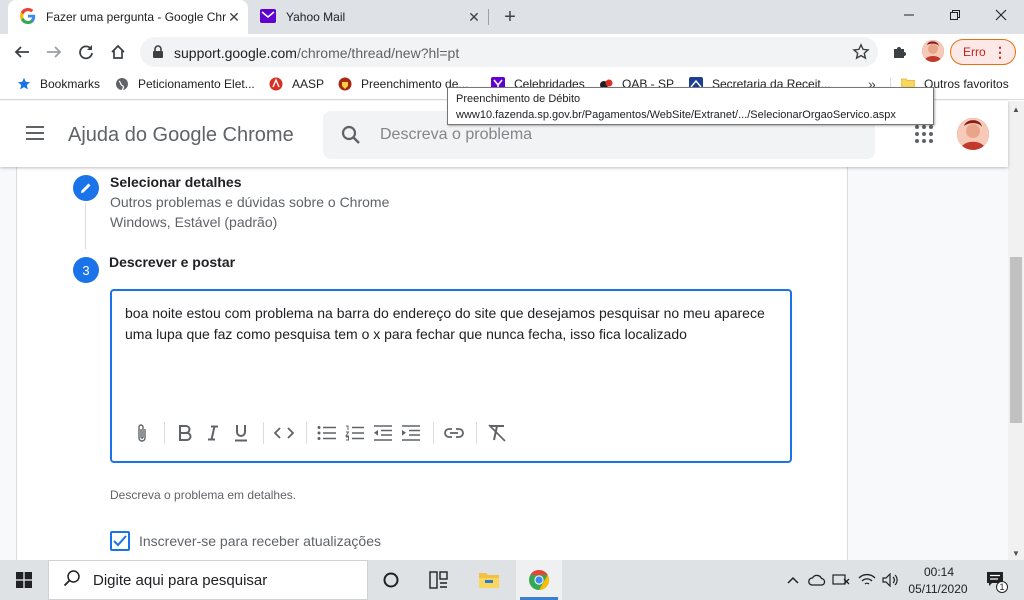 Image resolution: width=1024 pixels, height=600 pixels. I want to click on yahoo-mail-icon, so click(268, 17).